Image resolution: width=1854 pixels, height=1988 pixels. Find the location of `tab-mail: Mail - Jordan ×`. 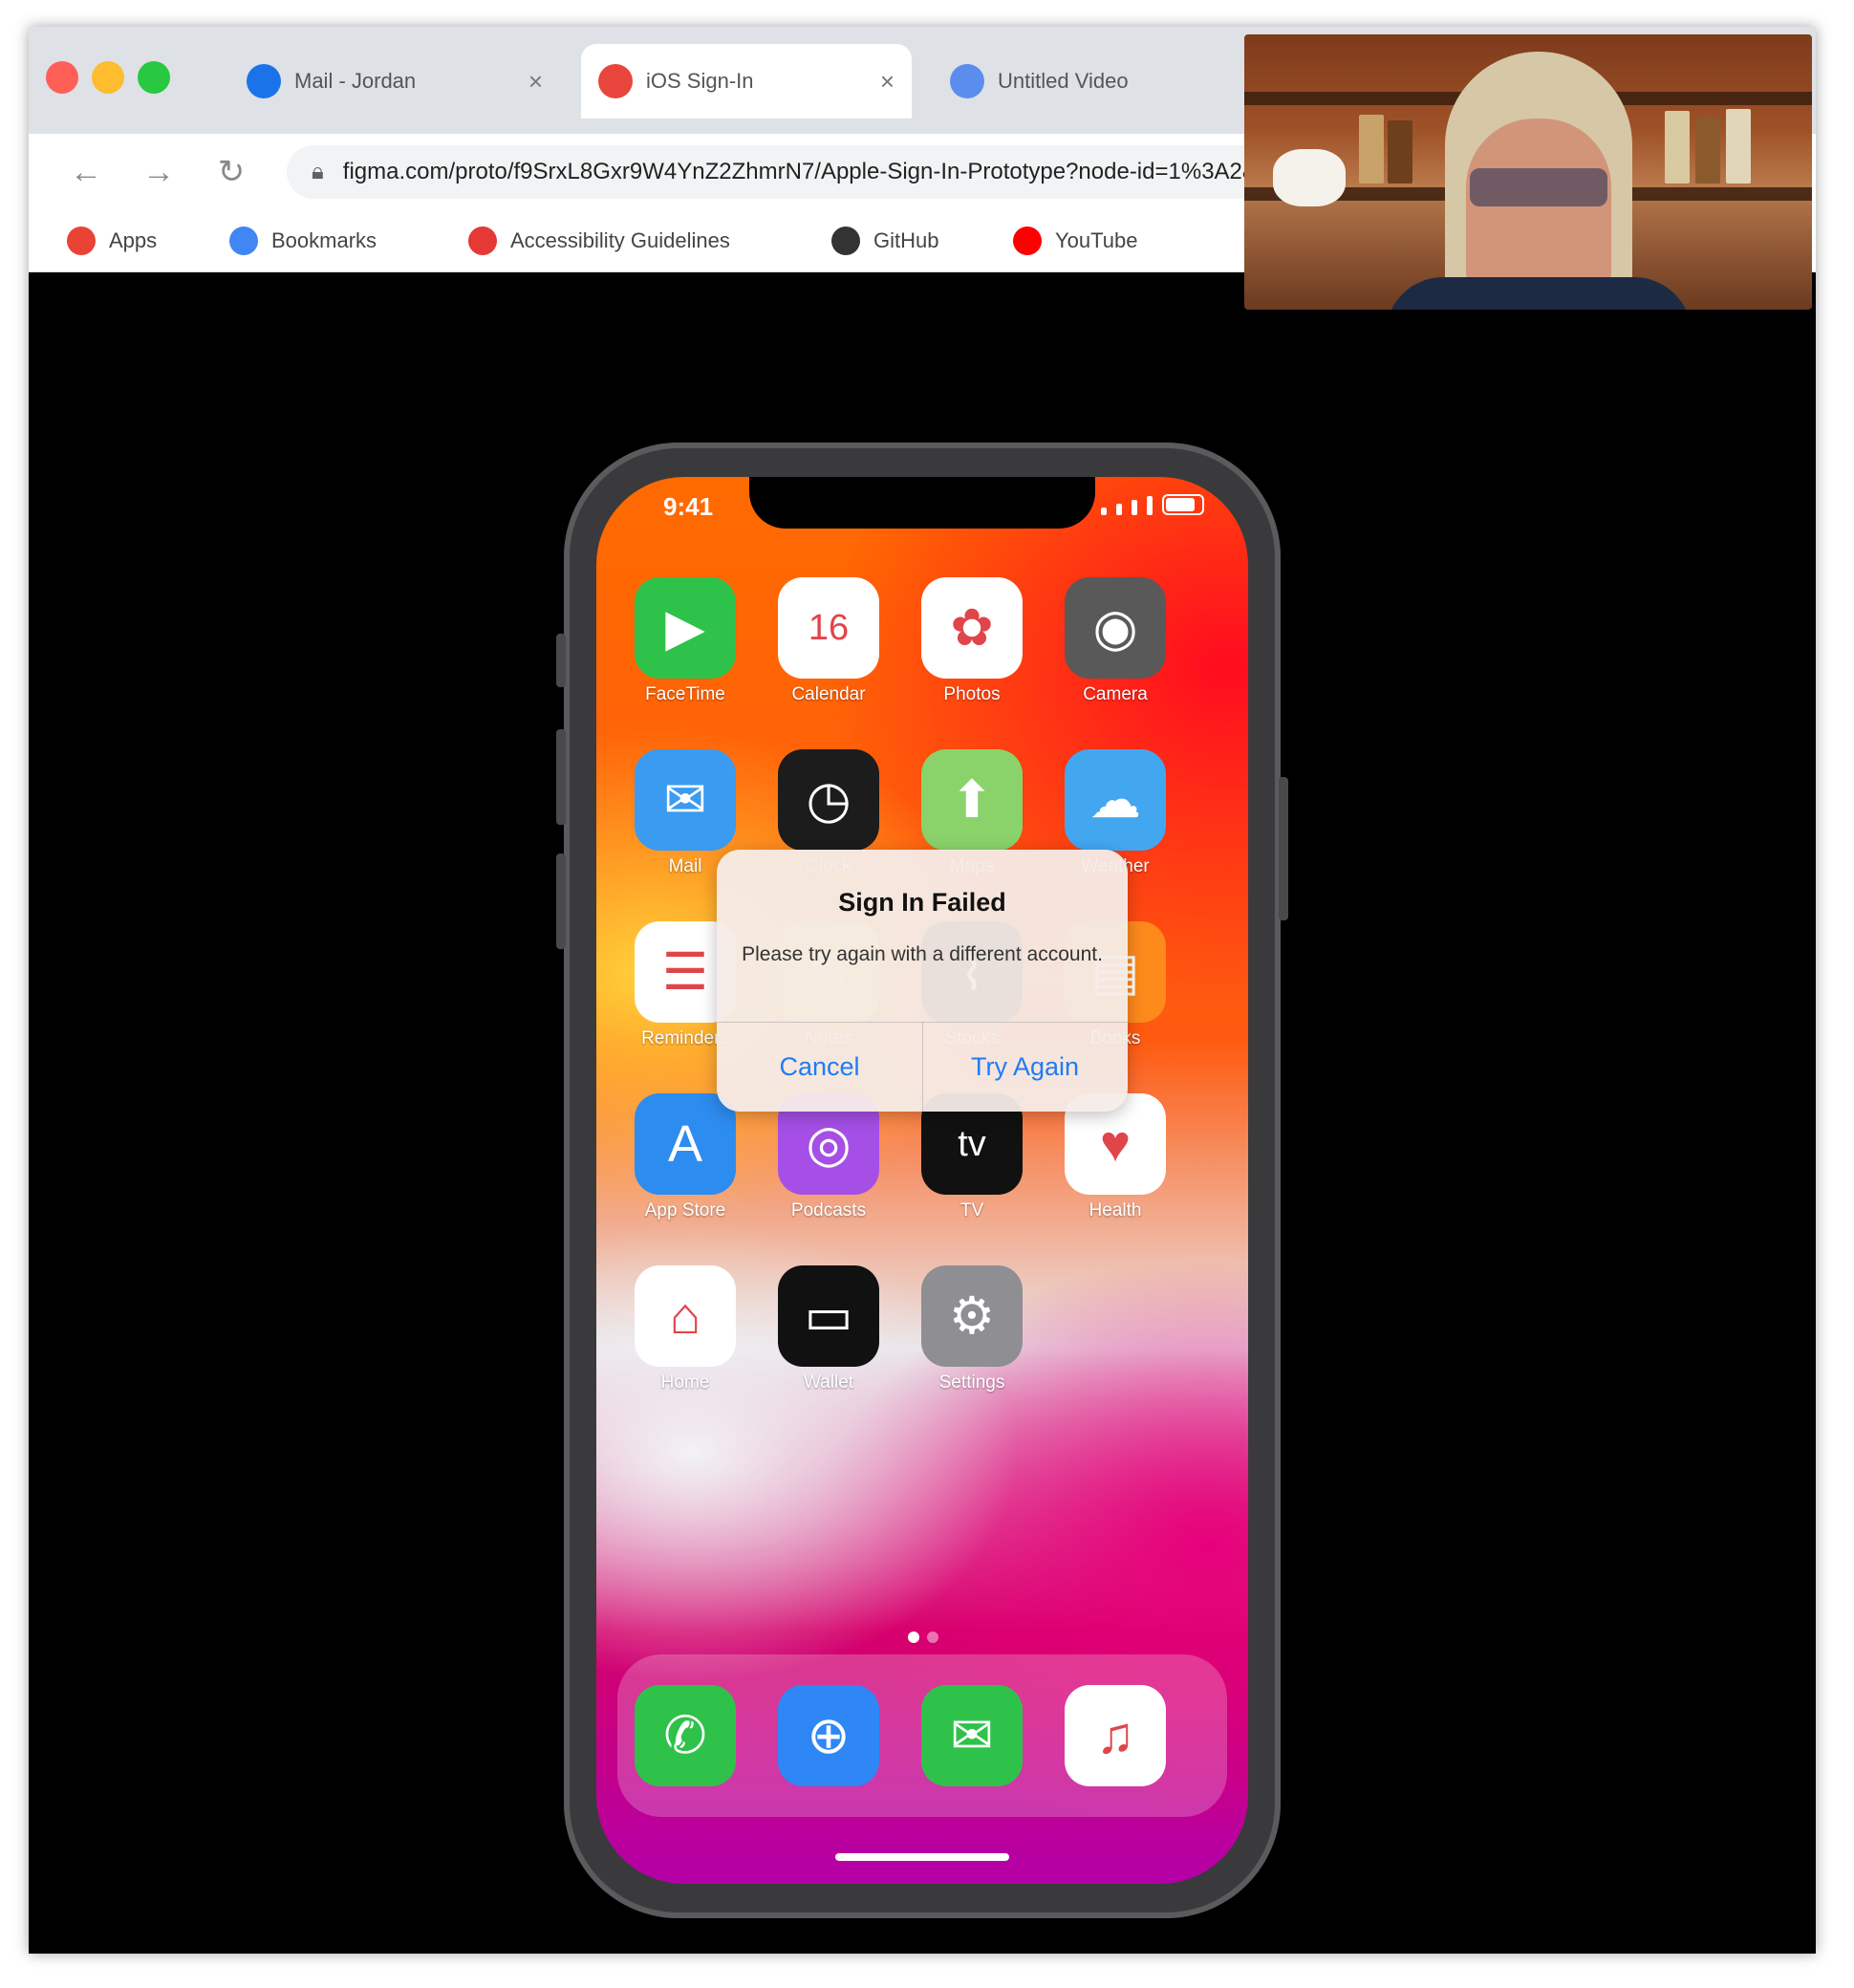

tab-mail: Mail - Jordan × is located at coordinates (394, 82).